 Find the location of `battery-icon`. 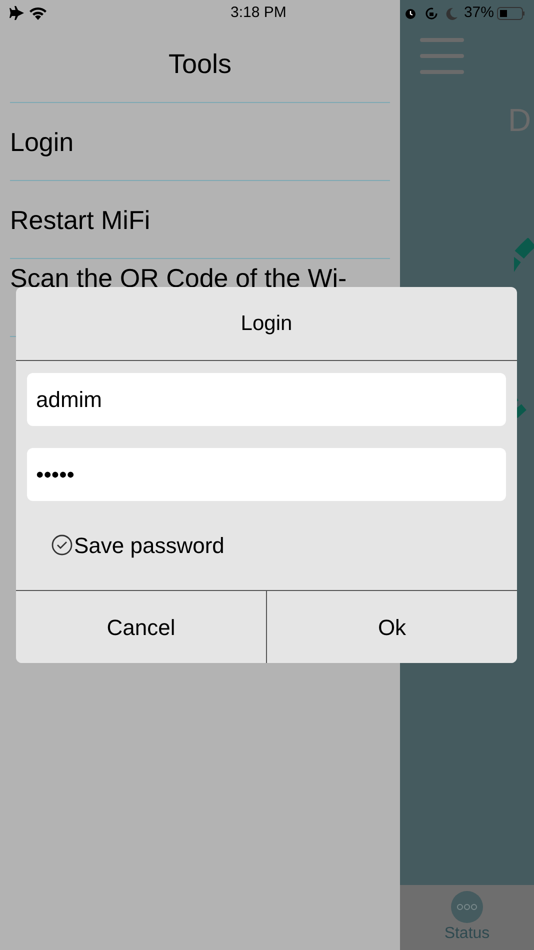

battery-icon is located at coordinates (511, 13).